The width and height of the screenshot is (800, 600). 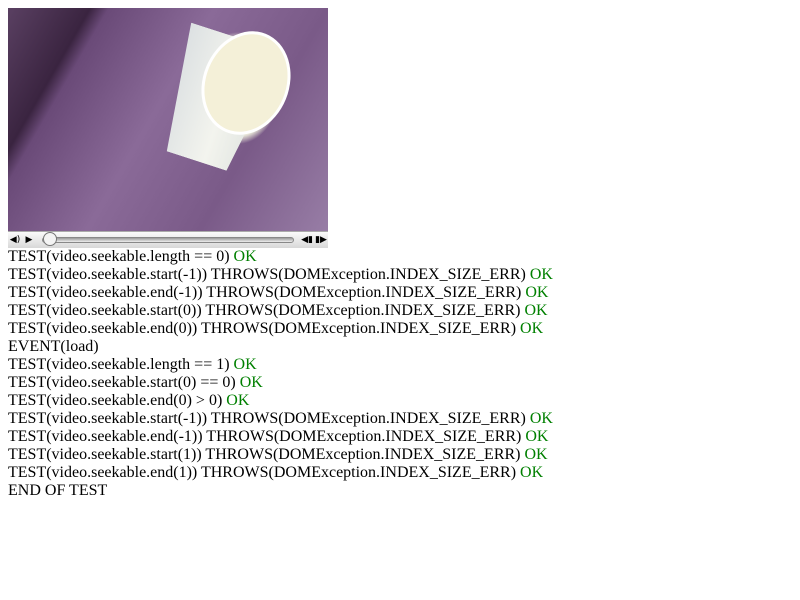 What do you see at coordinates (115, 400) in the screenshot?
I see `log-text: TEST(video.seekable.end(0) > 0)` at bounding box center [115, 400].